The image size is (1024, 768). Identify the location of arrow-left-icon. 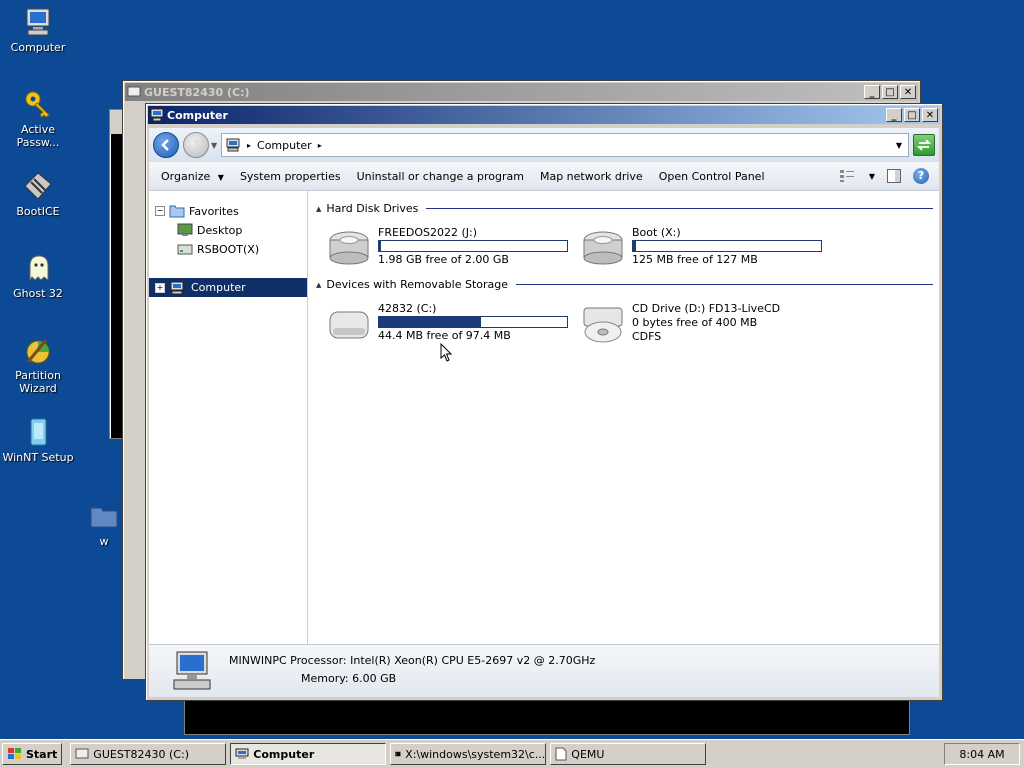
(165, 145).